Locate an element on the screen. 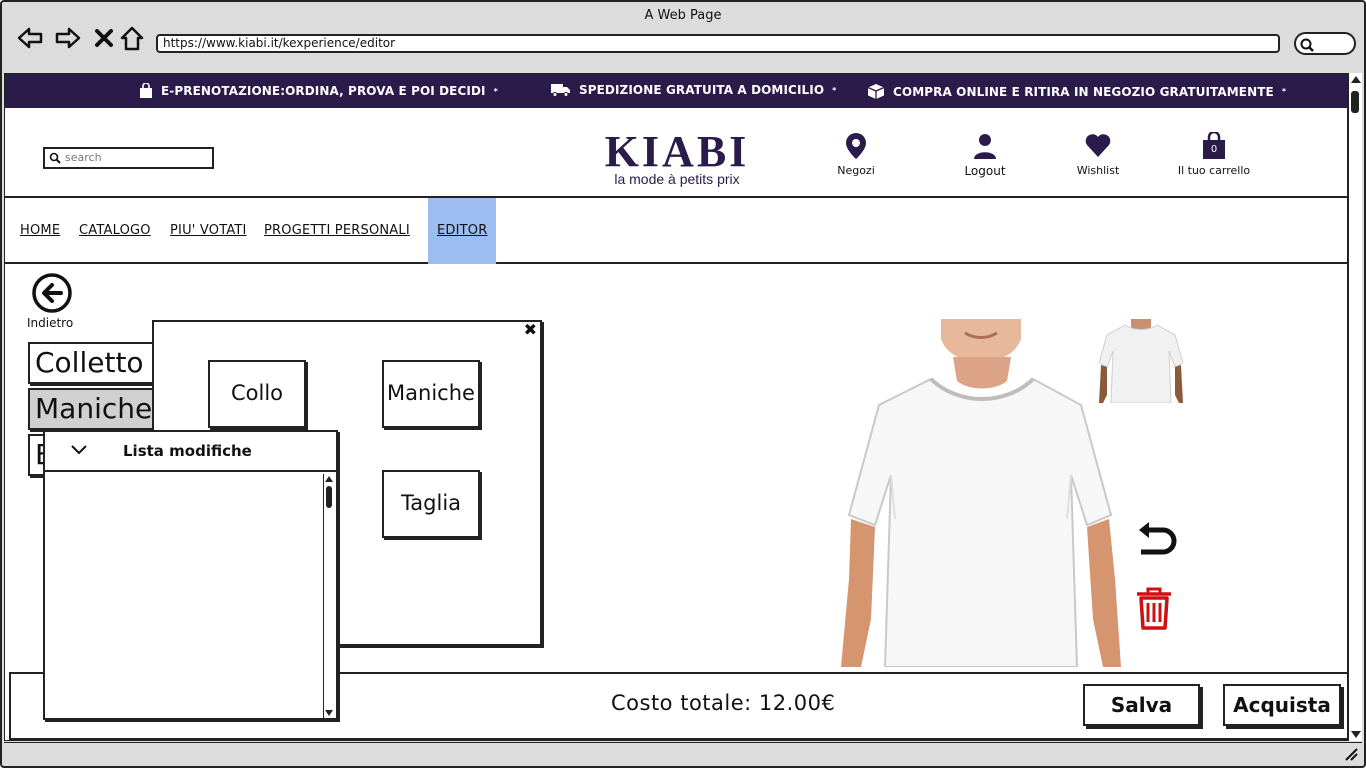  back-label: Indietro is located at coordinates (50, 323).